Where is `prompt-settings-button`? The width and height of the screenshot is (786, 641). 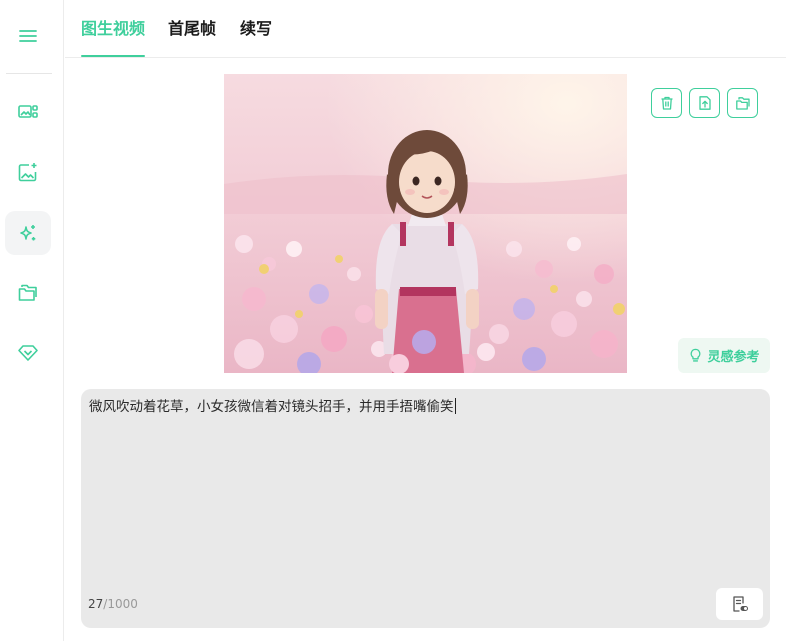
prompt-settings-button is located at coordinates (739, 604).